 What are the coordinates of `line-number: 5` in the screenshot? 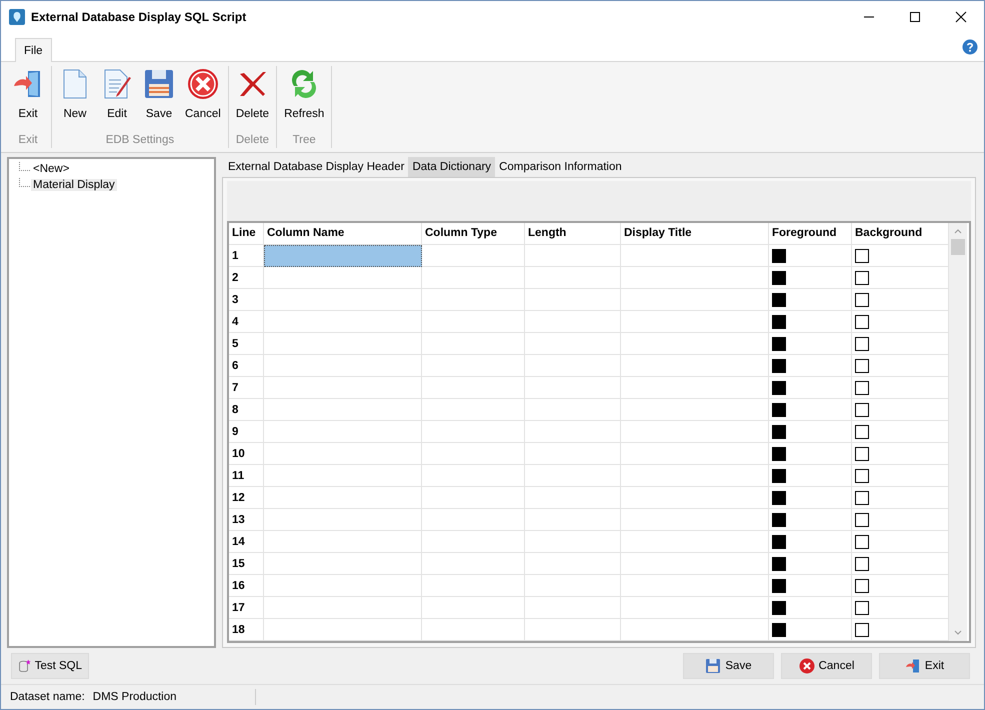 It's located at (246, 344).